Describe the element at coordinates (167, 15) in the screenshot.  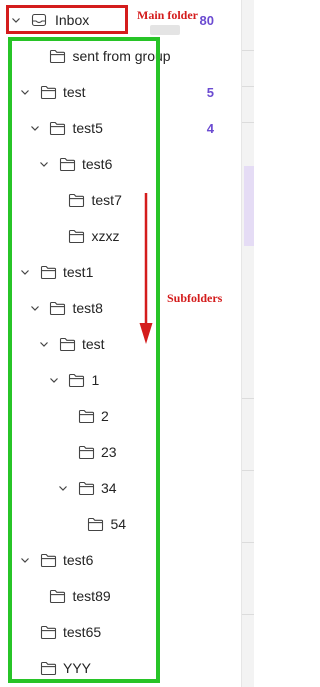
I see `main-folder-annotation: Main folder` at that location.